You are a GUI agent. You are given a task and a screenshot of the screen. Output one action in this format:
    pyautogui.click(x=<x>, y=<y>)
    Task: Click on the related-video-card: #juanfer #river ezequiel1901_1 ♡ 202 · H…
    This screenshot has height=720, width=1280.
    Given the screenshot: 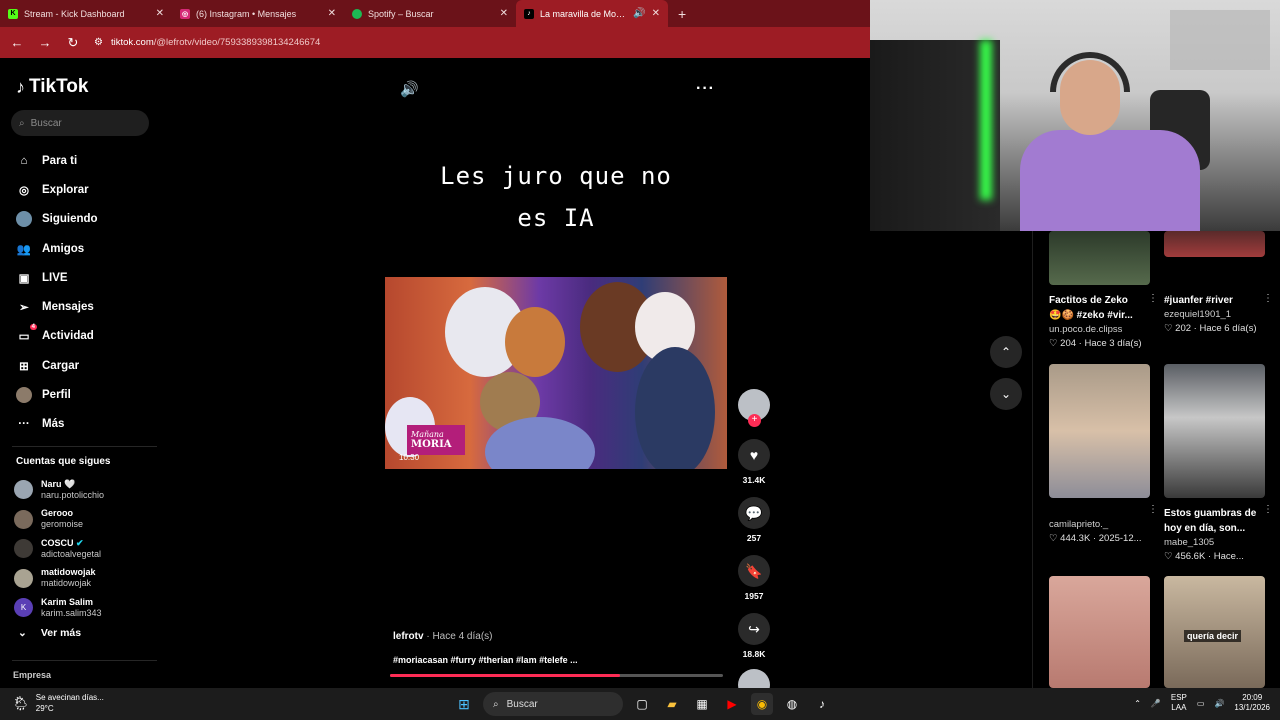 What is the action you would take?
    pyautogui.click(x=1218, y=283)
    